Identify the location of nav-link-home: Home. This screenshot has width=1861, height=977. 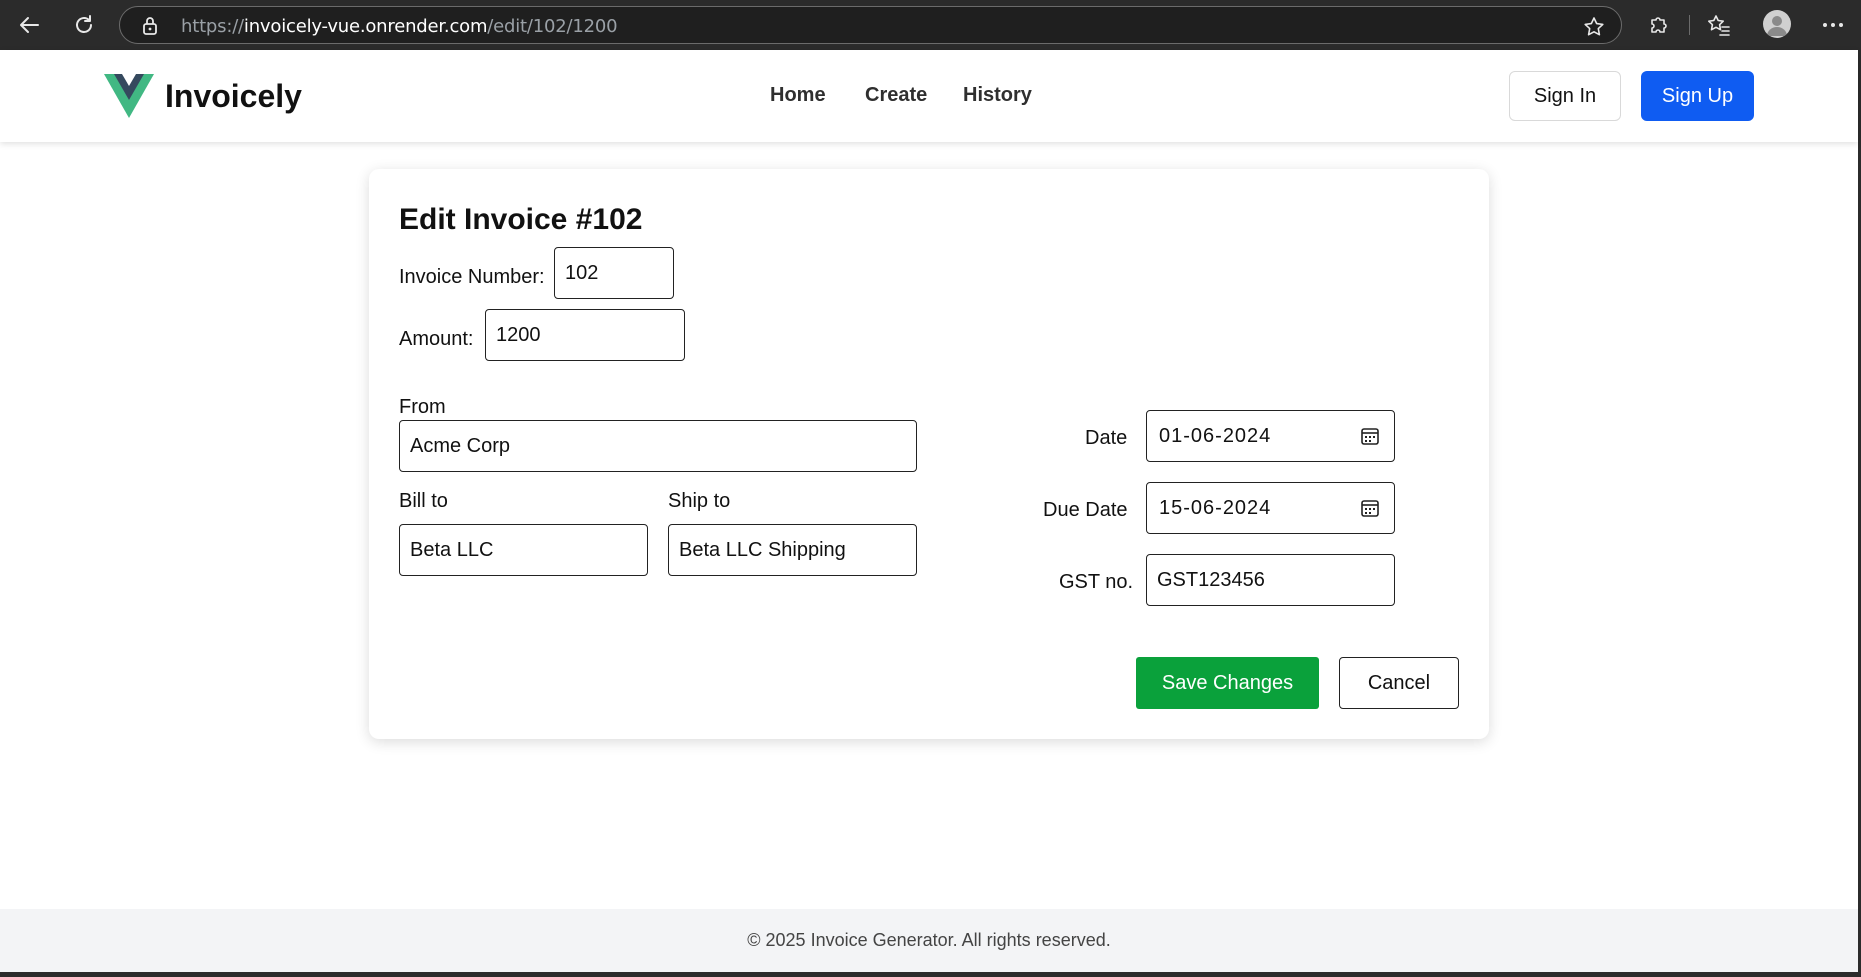
(798, 95).